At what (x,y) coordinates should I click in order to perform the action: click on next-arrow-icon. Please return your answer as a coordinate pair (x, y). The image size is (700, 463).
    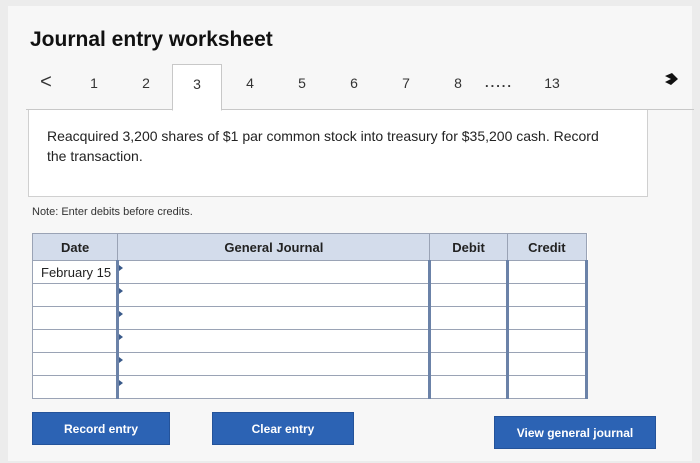
    Looking at the image, I should click on (672, 80).